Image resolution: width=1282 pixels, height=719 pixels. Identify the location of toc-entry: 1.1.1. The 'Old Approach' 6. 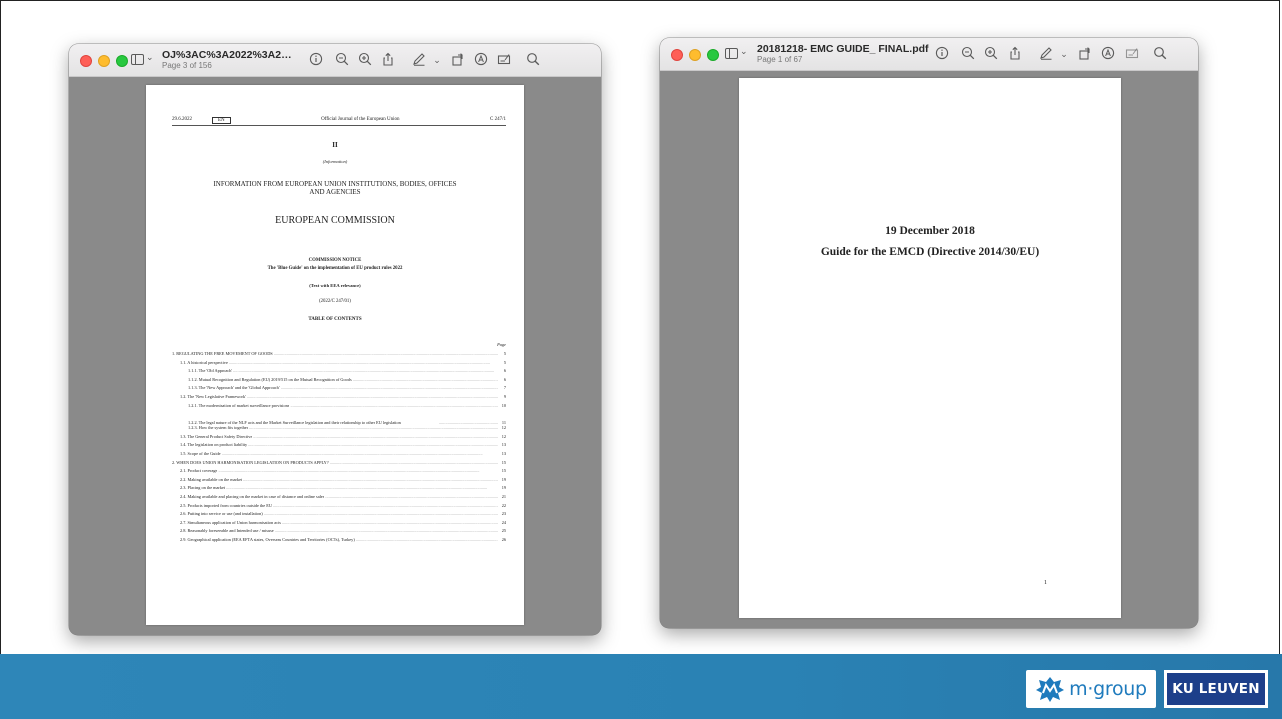
(339, 372).